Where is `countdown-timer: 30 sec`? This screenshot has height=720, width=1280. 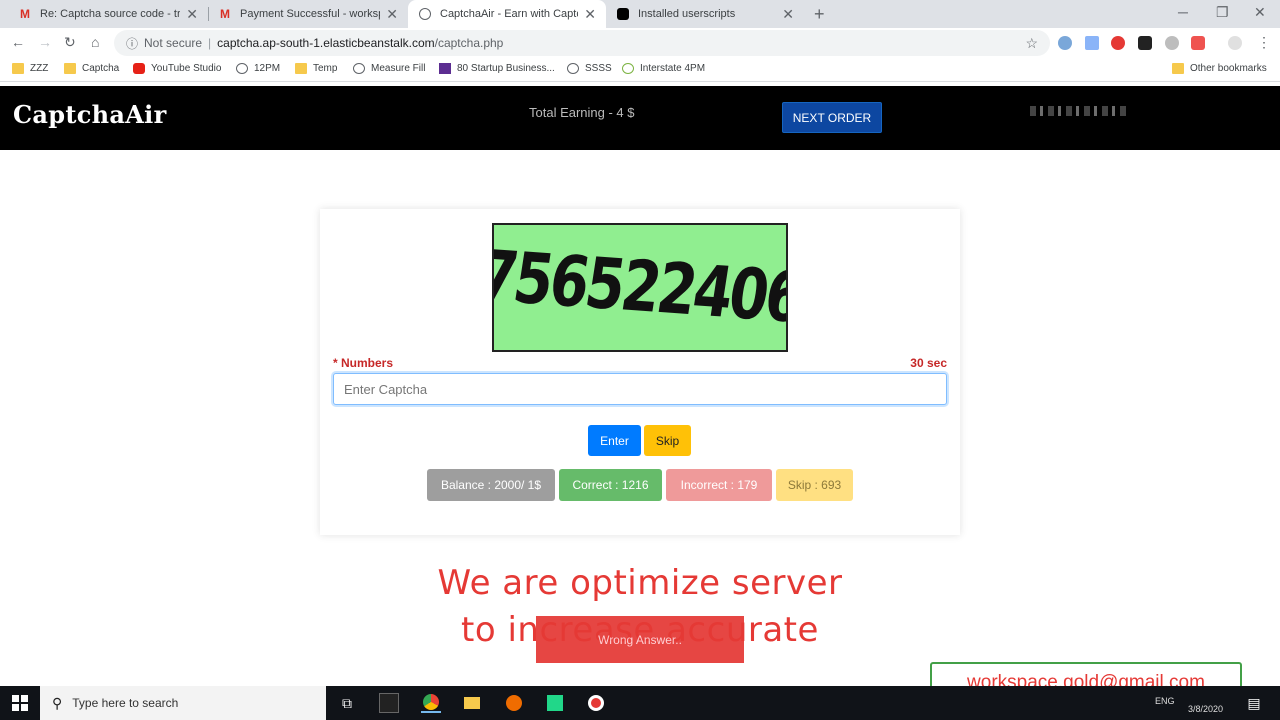 countdown-timer: 30 sec is located at coordinates (928, 363).